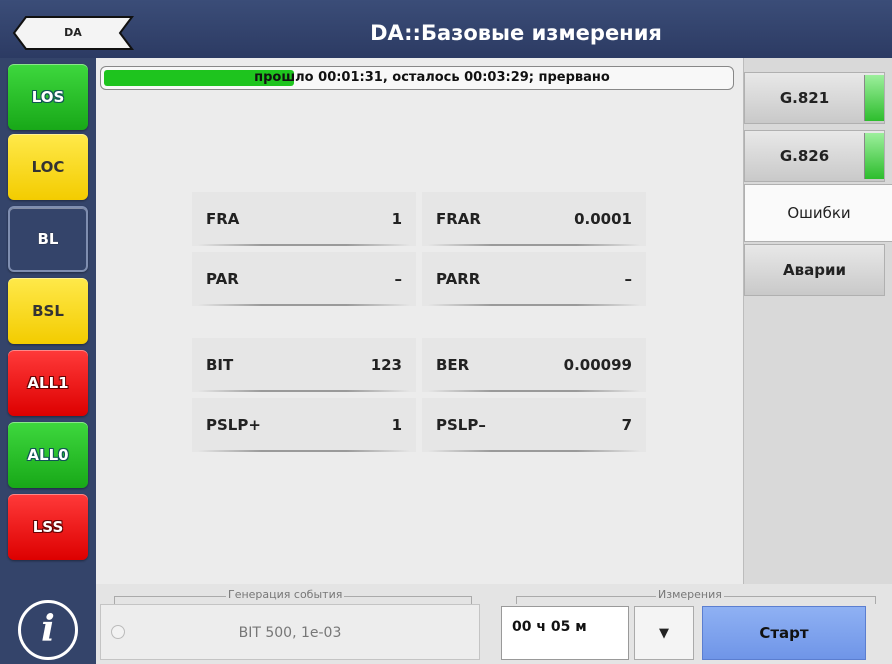  I want to click on page-title: DA::Базовые измерения, so click(516, 33).